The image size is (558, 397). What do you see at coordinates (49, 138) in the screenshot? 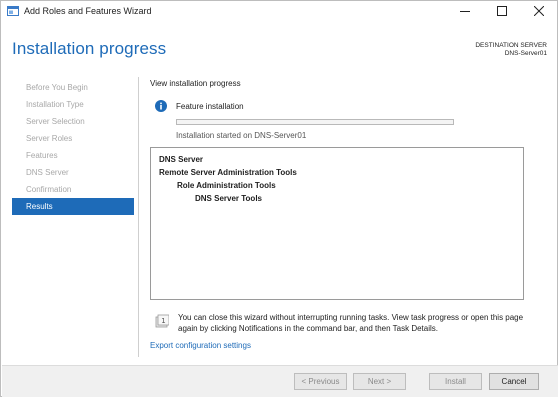
I see `nav-item-server-roles: Server Roles` at bounding box center [49, 138].